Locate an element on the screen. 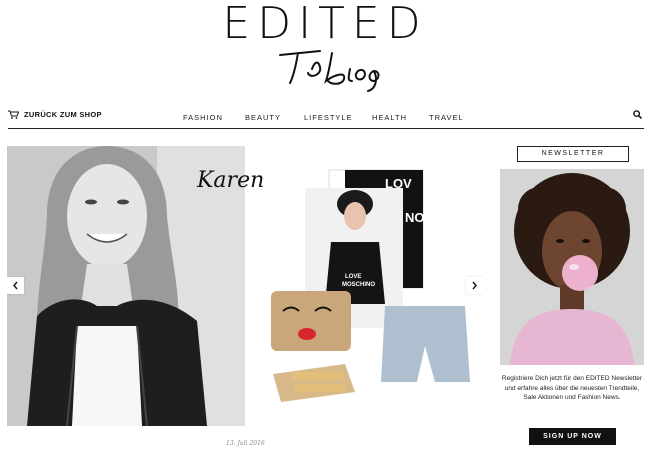 The width and height of the screenshot is (650, 449). search-icon is located at coordinates (637, 114).